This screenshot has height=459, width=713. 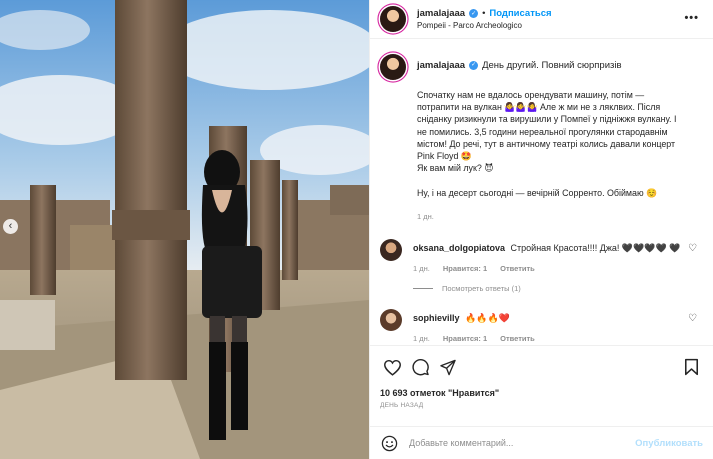 I want to click on more-options-icon: •••, so click(x=691, y=18).